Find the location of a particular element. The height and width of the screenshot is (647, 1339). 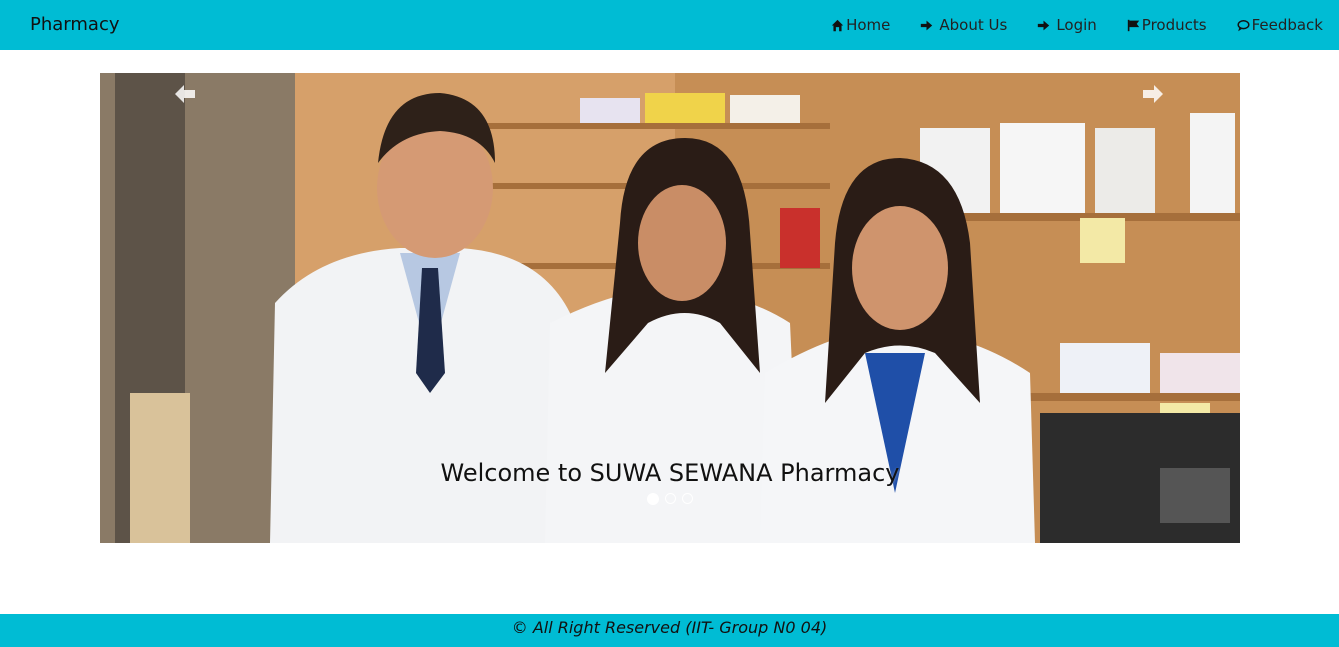

arrow-right-icon is located at coordinates (1153, 94).